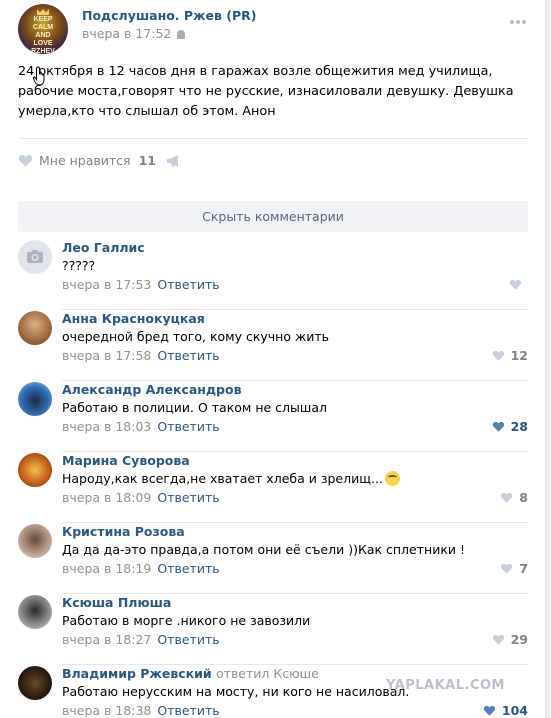 The height and width of the screenshot is (718, 551). I want to click on comment-text-content: ?????, so click(79, 265).